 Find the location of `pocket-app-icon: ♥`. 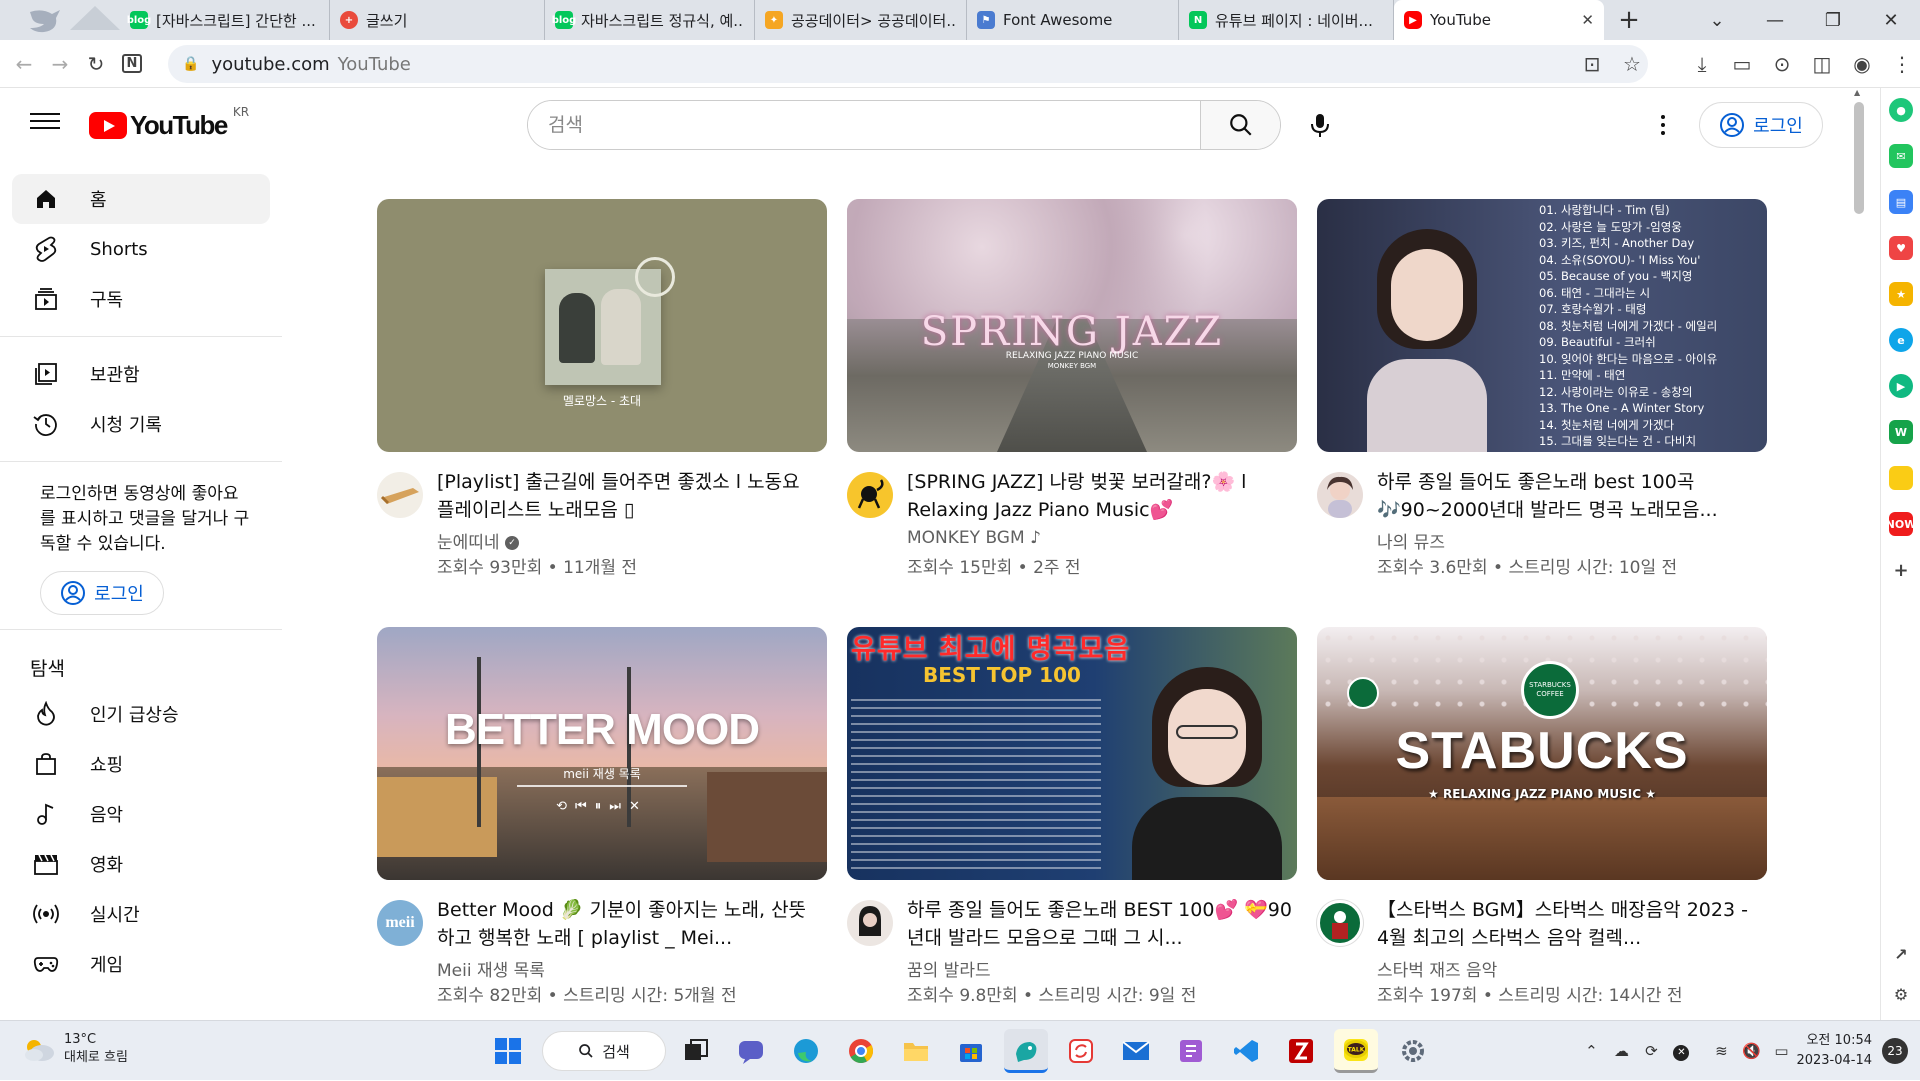

pocket-app-icon: ♥ is located at coordinates (1901, 248).